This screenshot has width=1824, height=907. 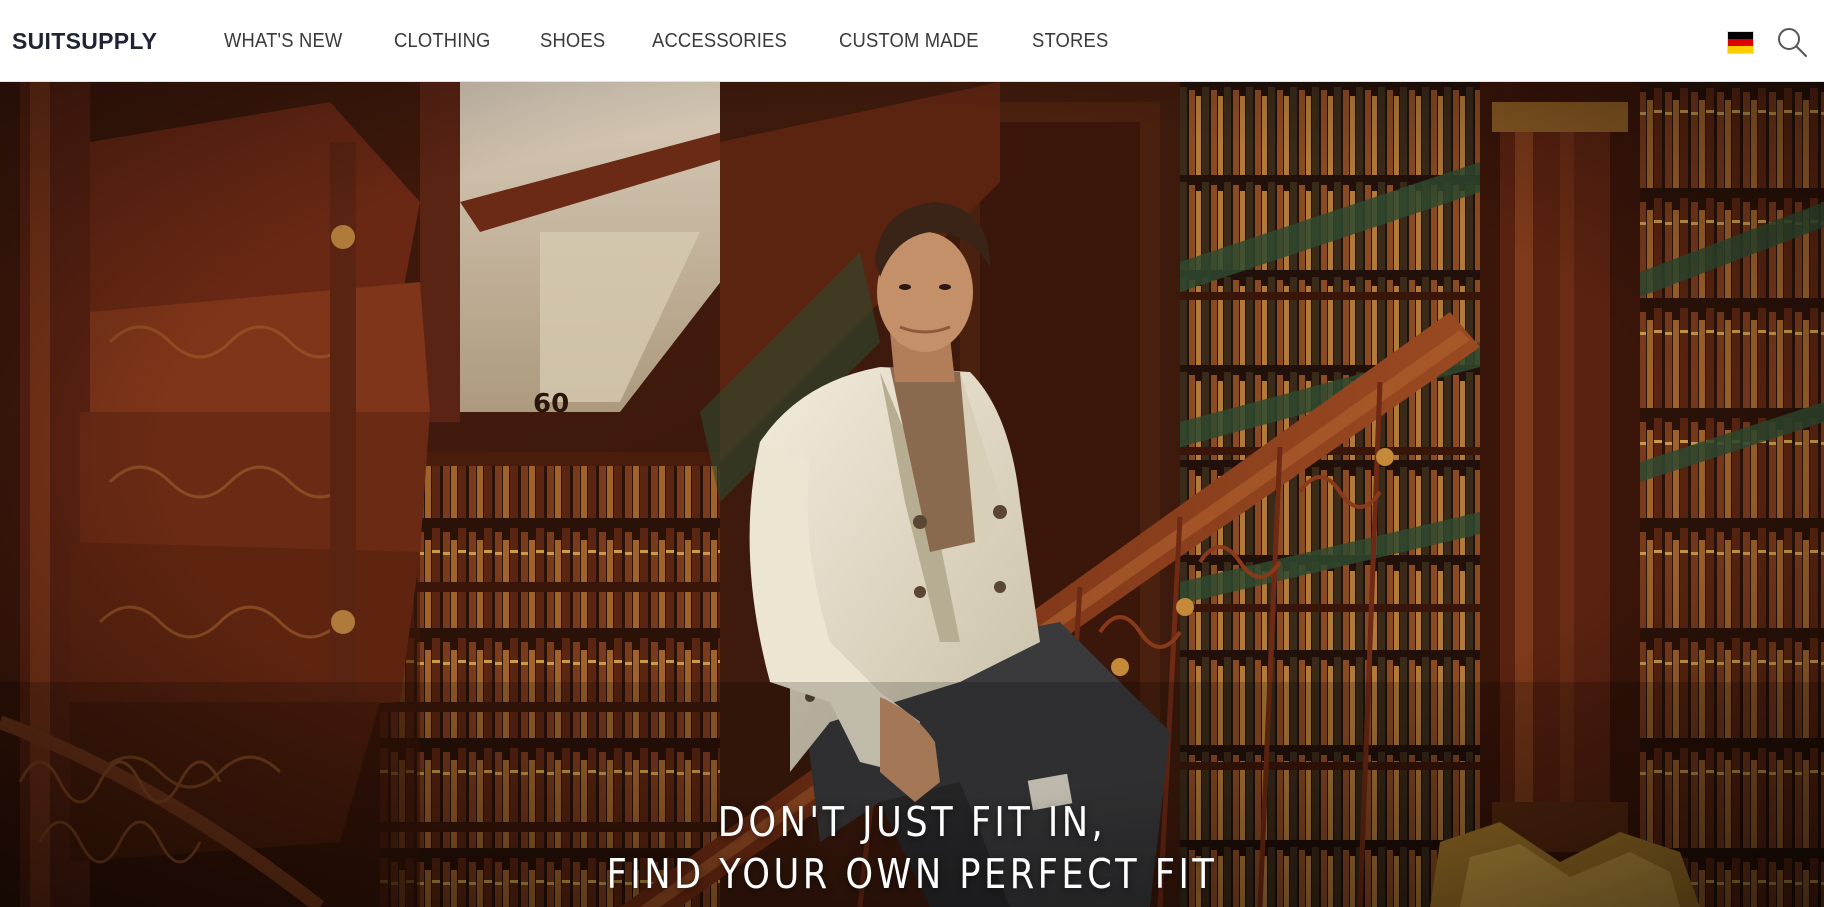 What do you see at coordinates (1792, 42) in the screenshot?
I see `search-icon` at bounding box center [1792, 42].